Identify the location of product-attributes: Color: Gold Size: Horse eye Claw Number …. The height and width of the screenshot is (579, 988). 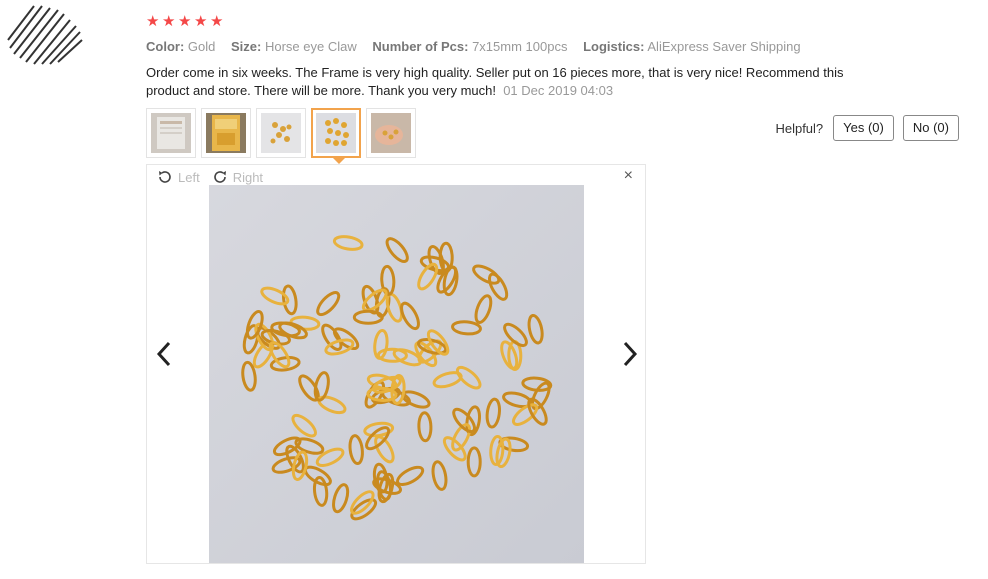
(479, 46).